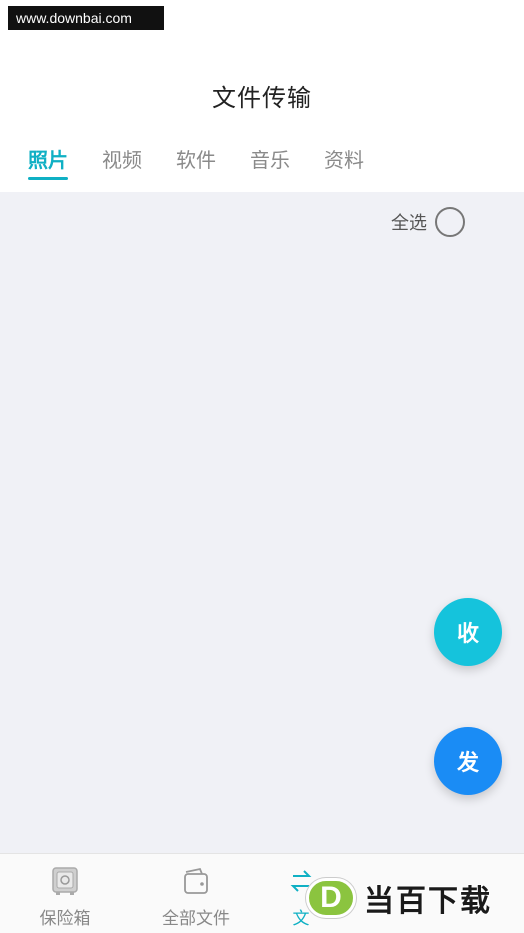 The width and height of the screenshot is (524, 933). What do you see at coordinates (196, 919) in the screenshot?
I see `nav-label-all-files: 全部文件` at bounding box center [196, 919].